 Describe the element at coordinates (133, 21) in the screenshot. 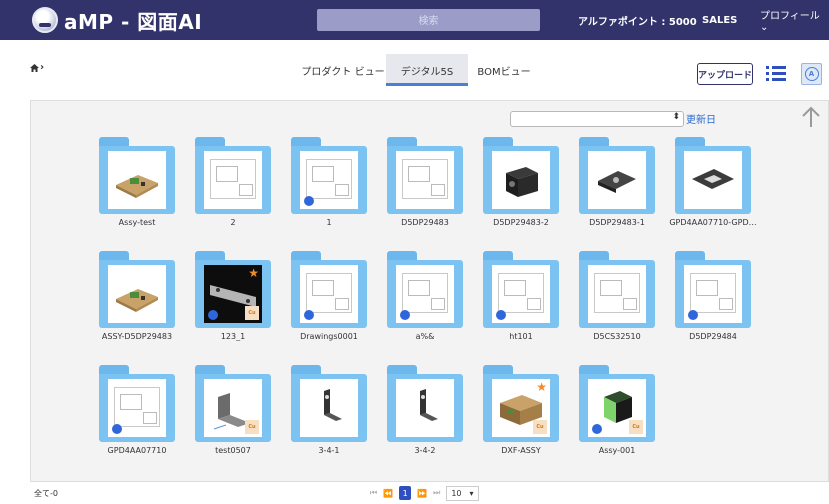

I see `app-name: aMP - 図面AI` at that location.